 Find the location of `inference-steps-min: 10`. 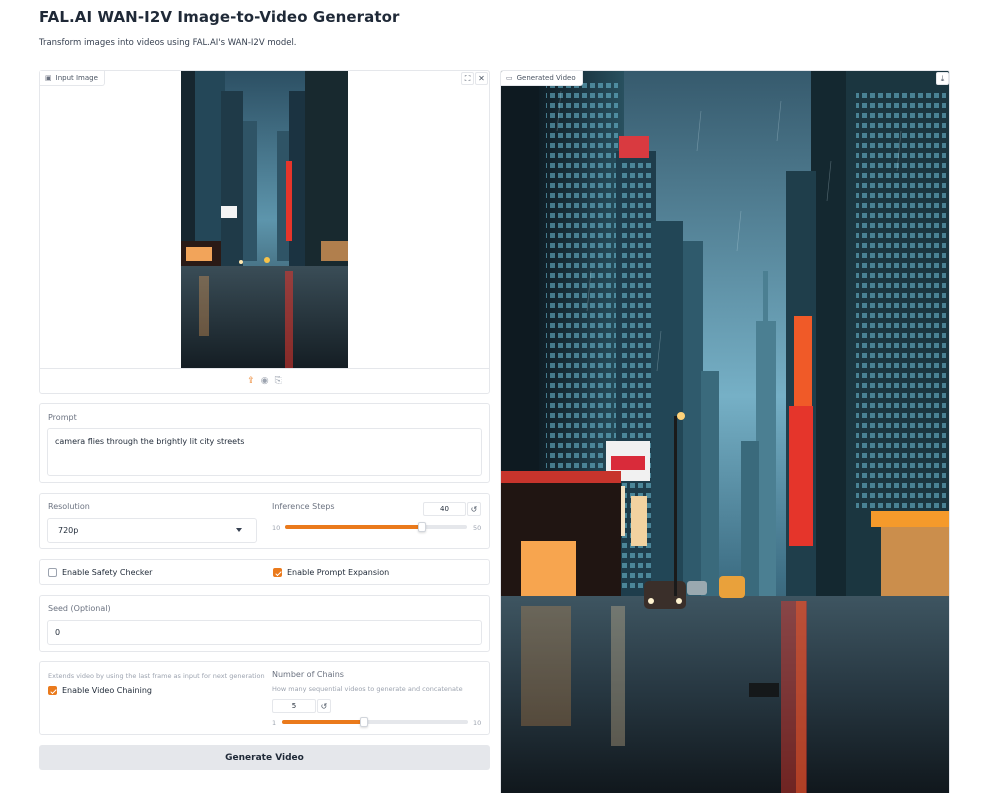

inference-steps-min: 10 is located at coordinates (276, 528).